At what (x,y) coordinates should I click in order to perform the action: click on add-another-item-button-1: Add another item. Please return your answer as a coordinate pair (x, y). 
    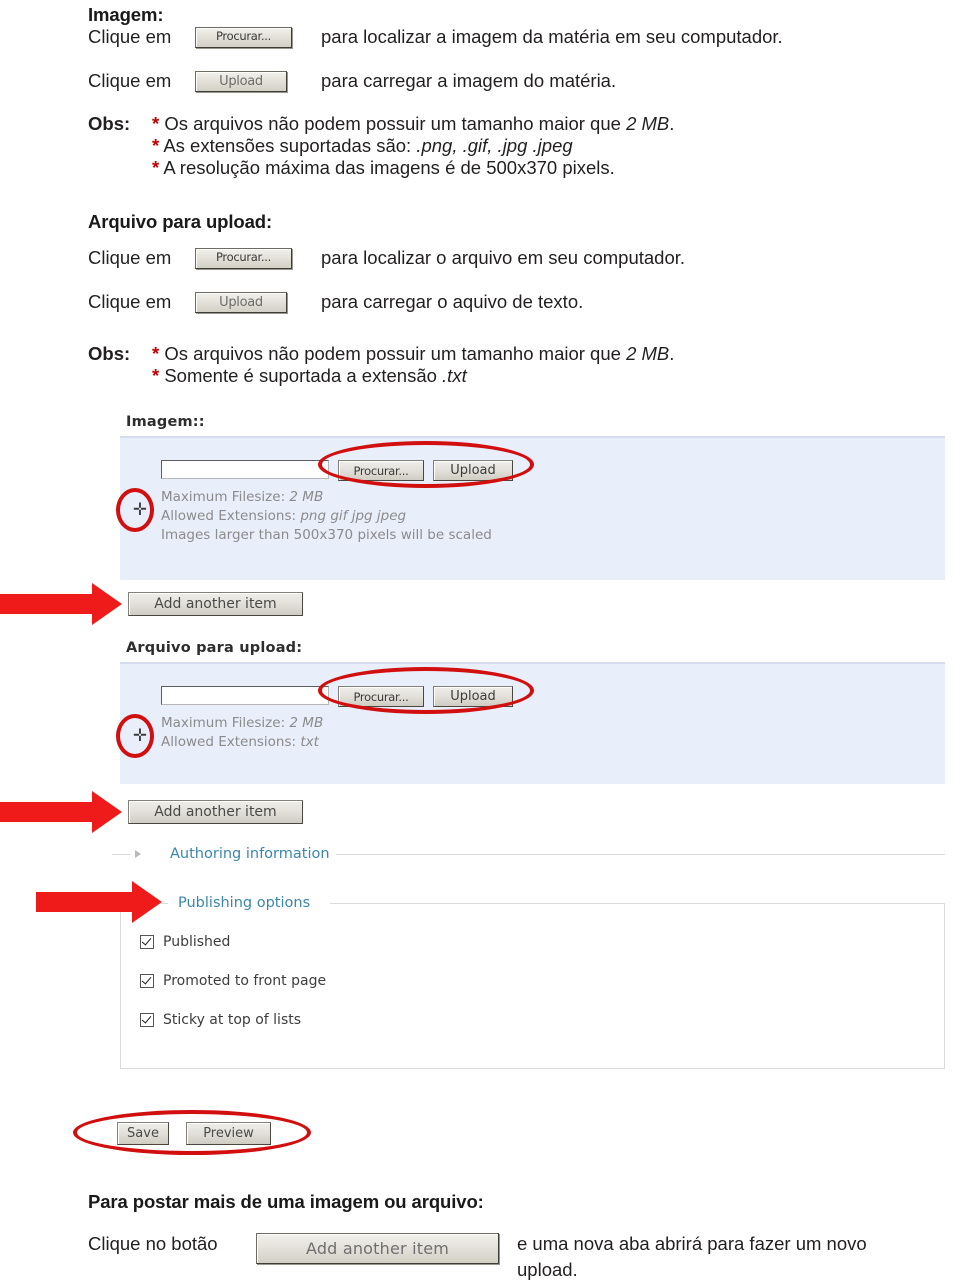
    Looking at the image, I should click on (215, 604).